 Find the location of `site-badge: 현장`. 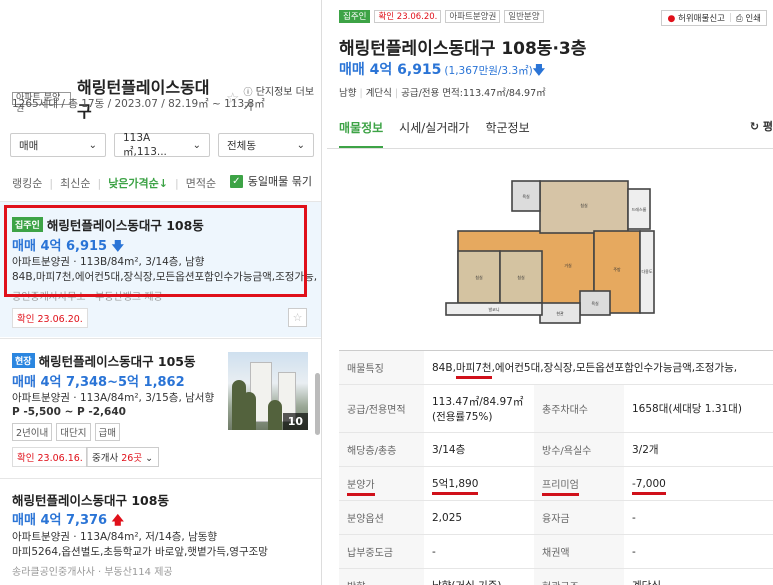

site-badge: 현장 is located at coordinates (23, 360).